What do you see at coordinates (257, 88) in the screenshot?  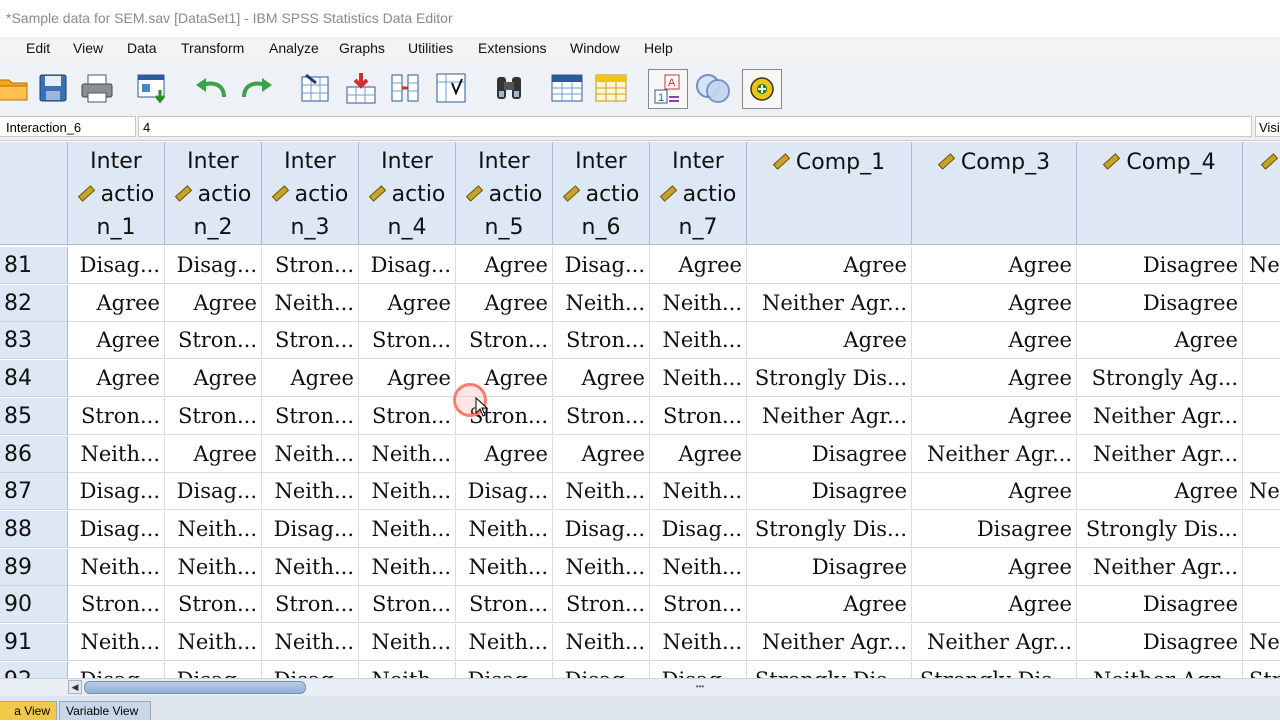 I see `redo-icon` at bounding box center [257, 88].